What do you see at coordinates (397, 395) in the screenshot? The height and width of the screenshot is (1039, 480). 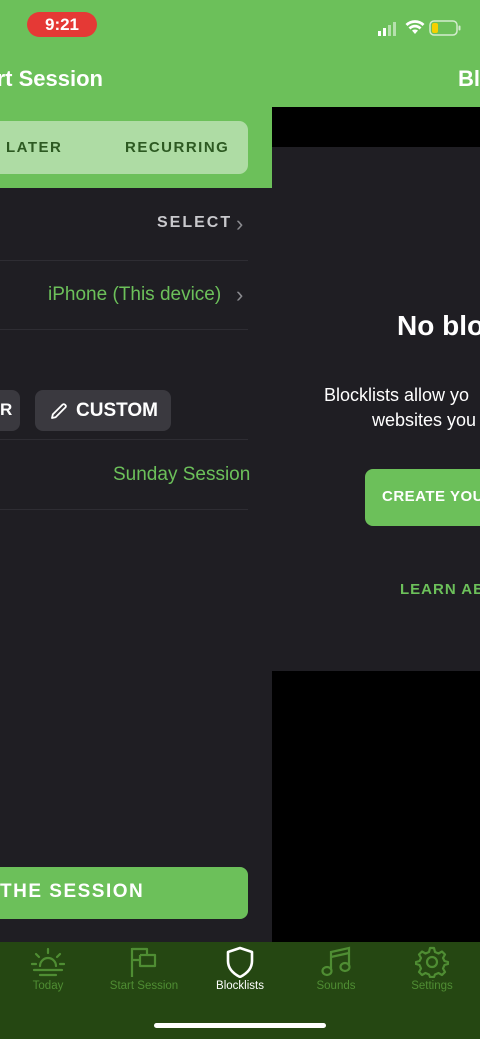 I see `empty-state-description-line1: Blocklists allow yo` at bounding box center [397, 395].